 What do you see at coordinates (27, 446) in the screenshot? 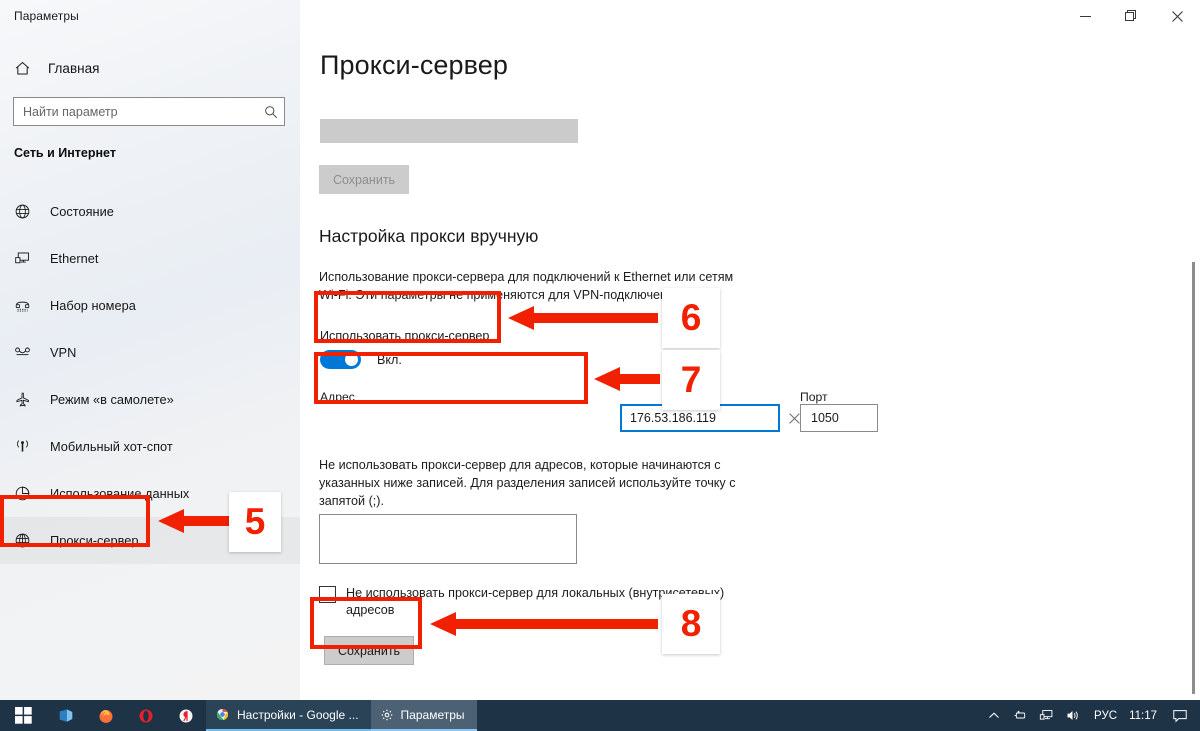
I see `hotspot-icon` at bounding box center [27, 446].